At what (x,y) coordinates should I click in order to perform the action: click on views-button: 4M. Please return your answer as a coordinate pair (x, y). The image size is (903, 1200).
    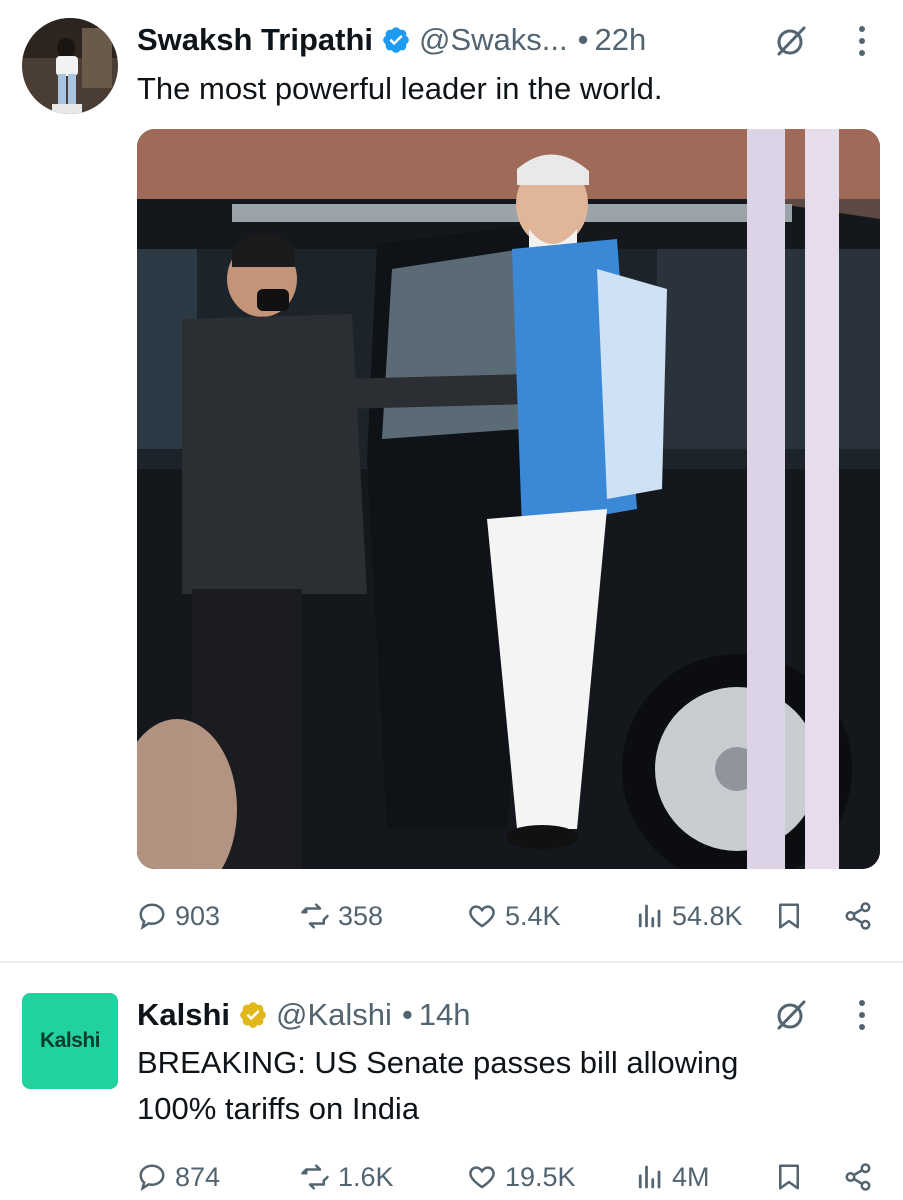
    Looking at the image, I should click on (672, 1177).